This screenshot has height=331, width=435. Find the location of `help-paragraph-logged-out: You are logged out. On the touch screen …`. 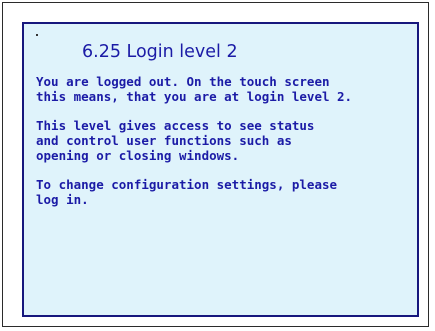

help-paragraph-logged-out: You are logged out. On the touch screen … is located at coordinates (194, 89).